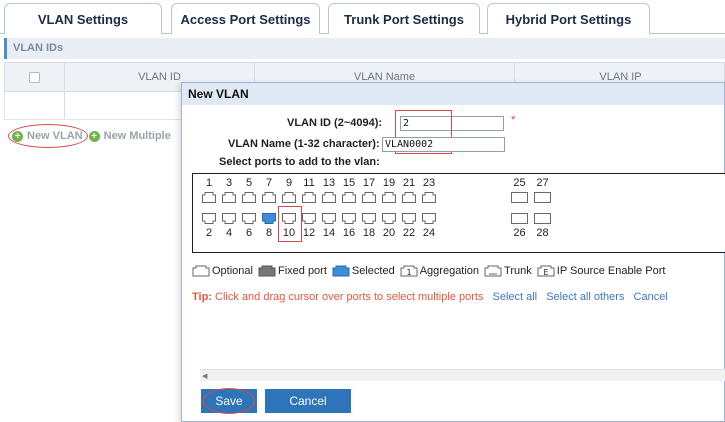  I want to click on legend-fixed: Fixed port, so click(292, 271).